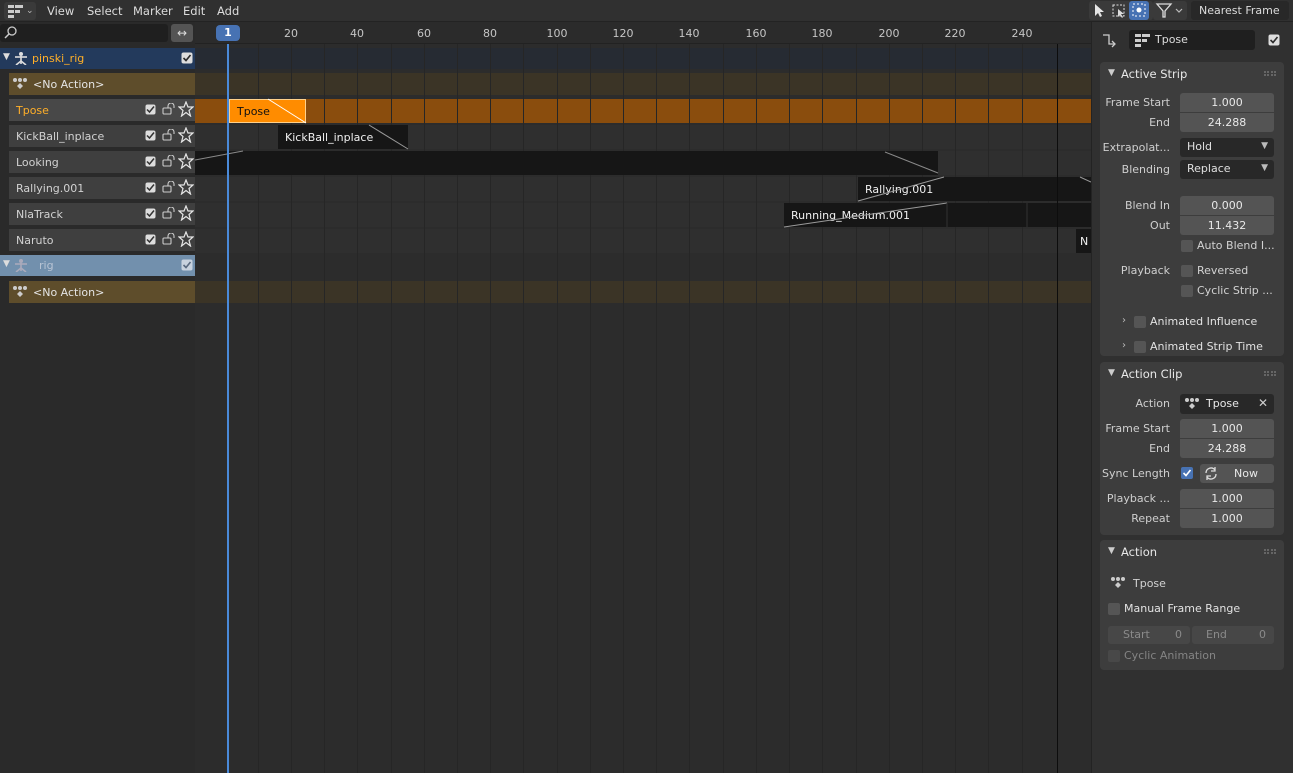 This screenshot has width=1293, height=773. What do you see at coordinates (60, 11) in the screenshot?
I see `menu-view: View` at bounding box center [60, 11].